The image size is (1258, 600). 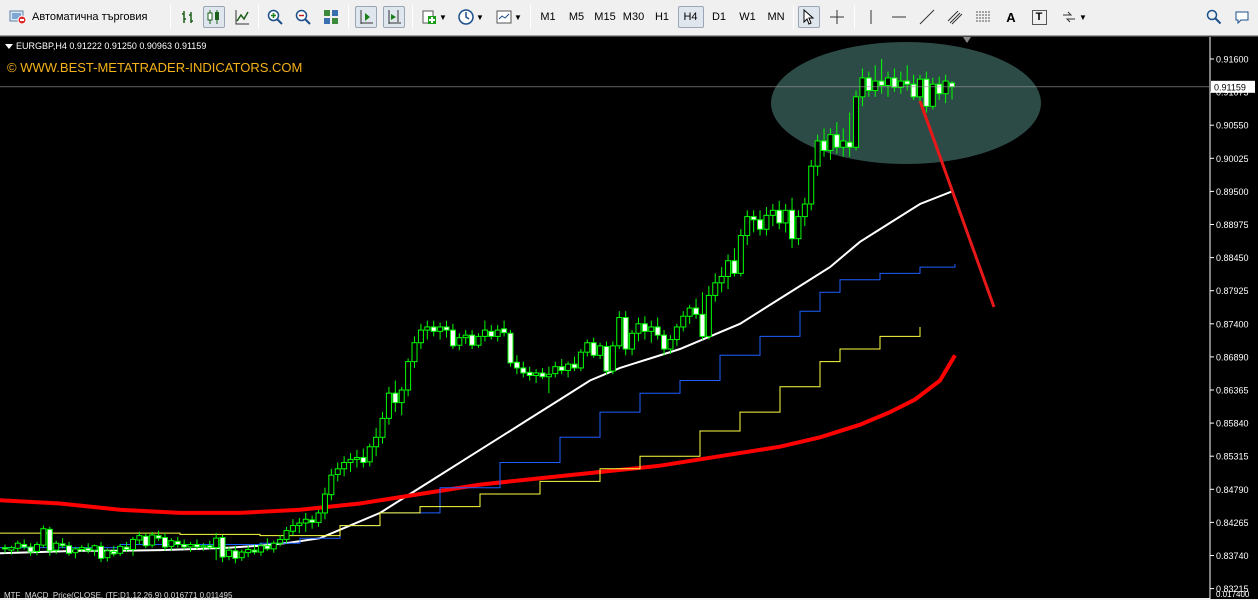 I want to click on fibonacci-button, so click(x=983, y=17).